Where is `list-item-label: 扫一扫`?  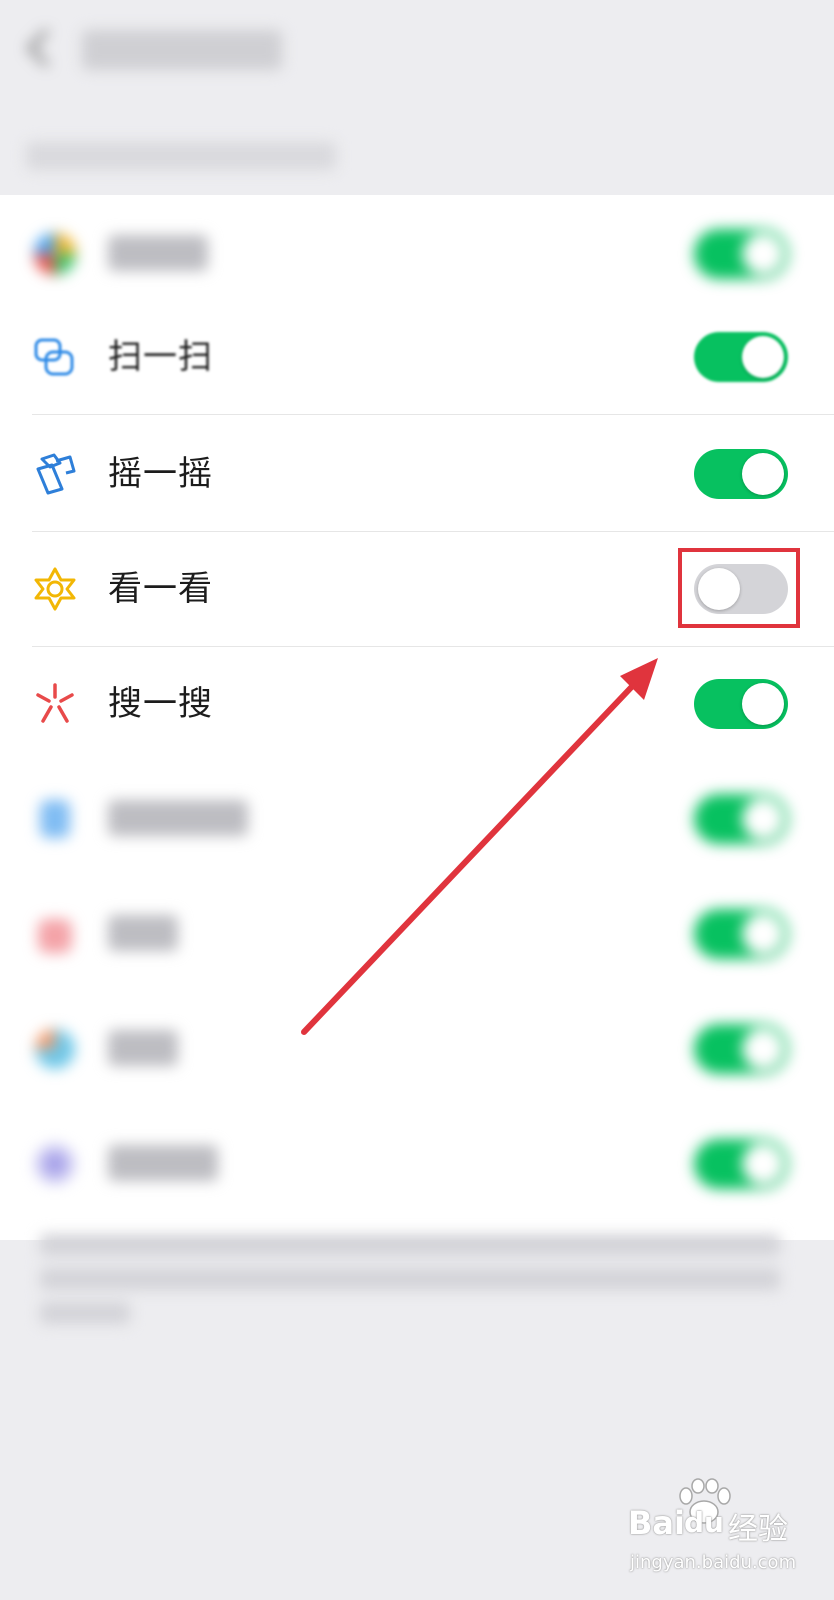
list-item-label: 扫一扫 is located at coordinates (160, 357).